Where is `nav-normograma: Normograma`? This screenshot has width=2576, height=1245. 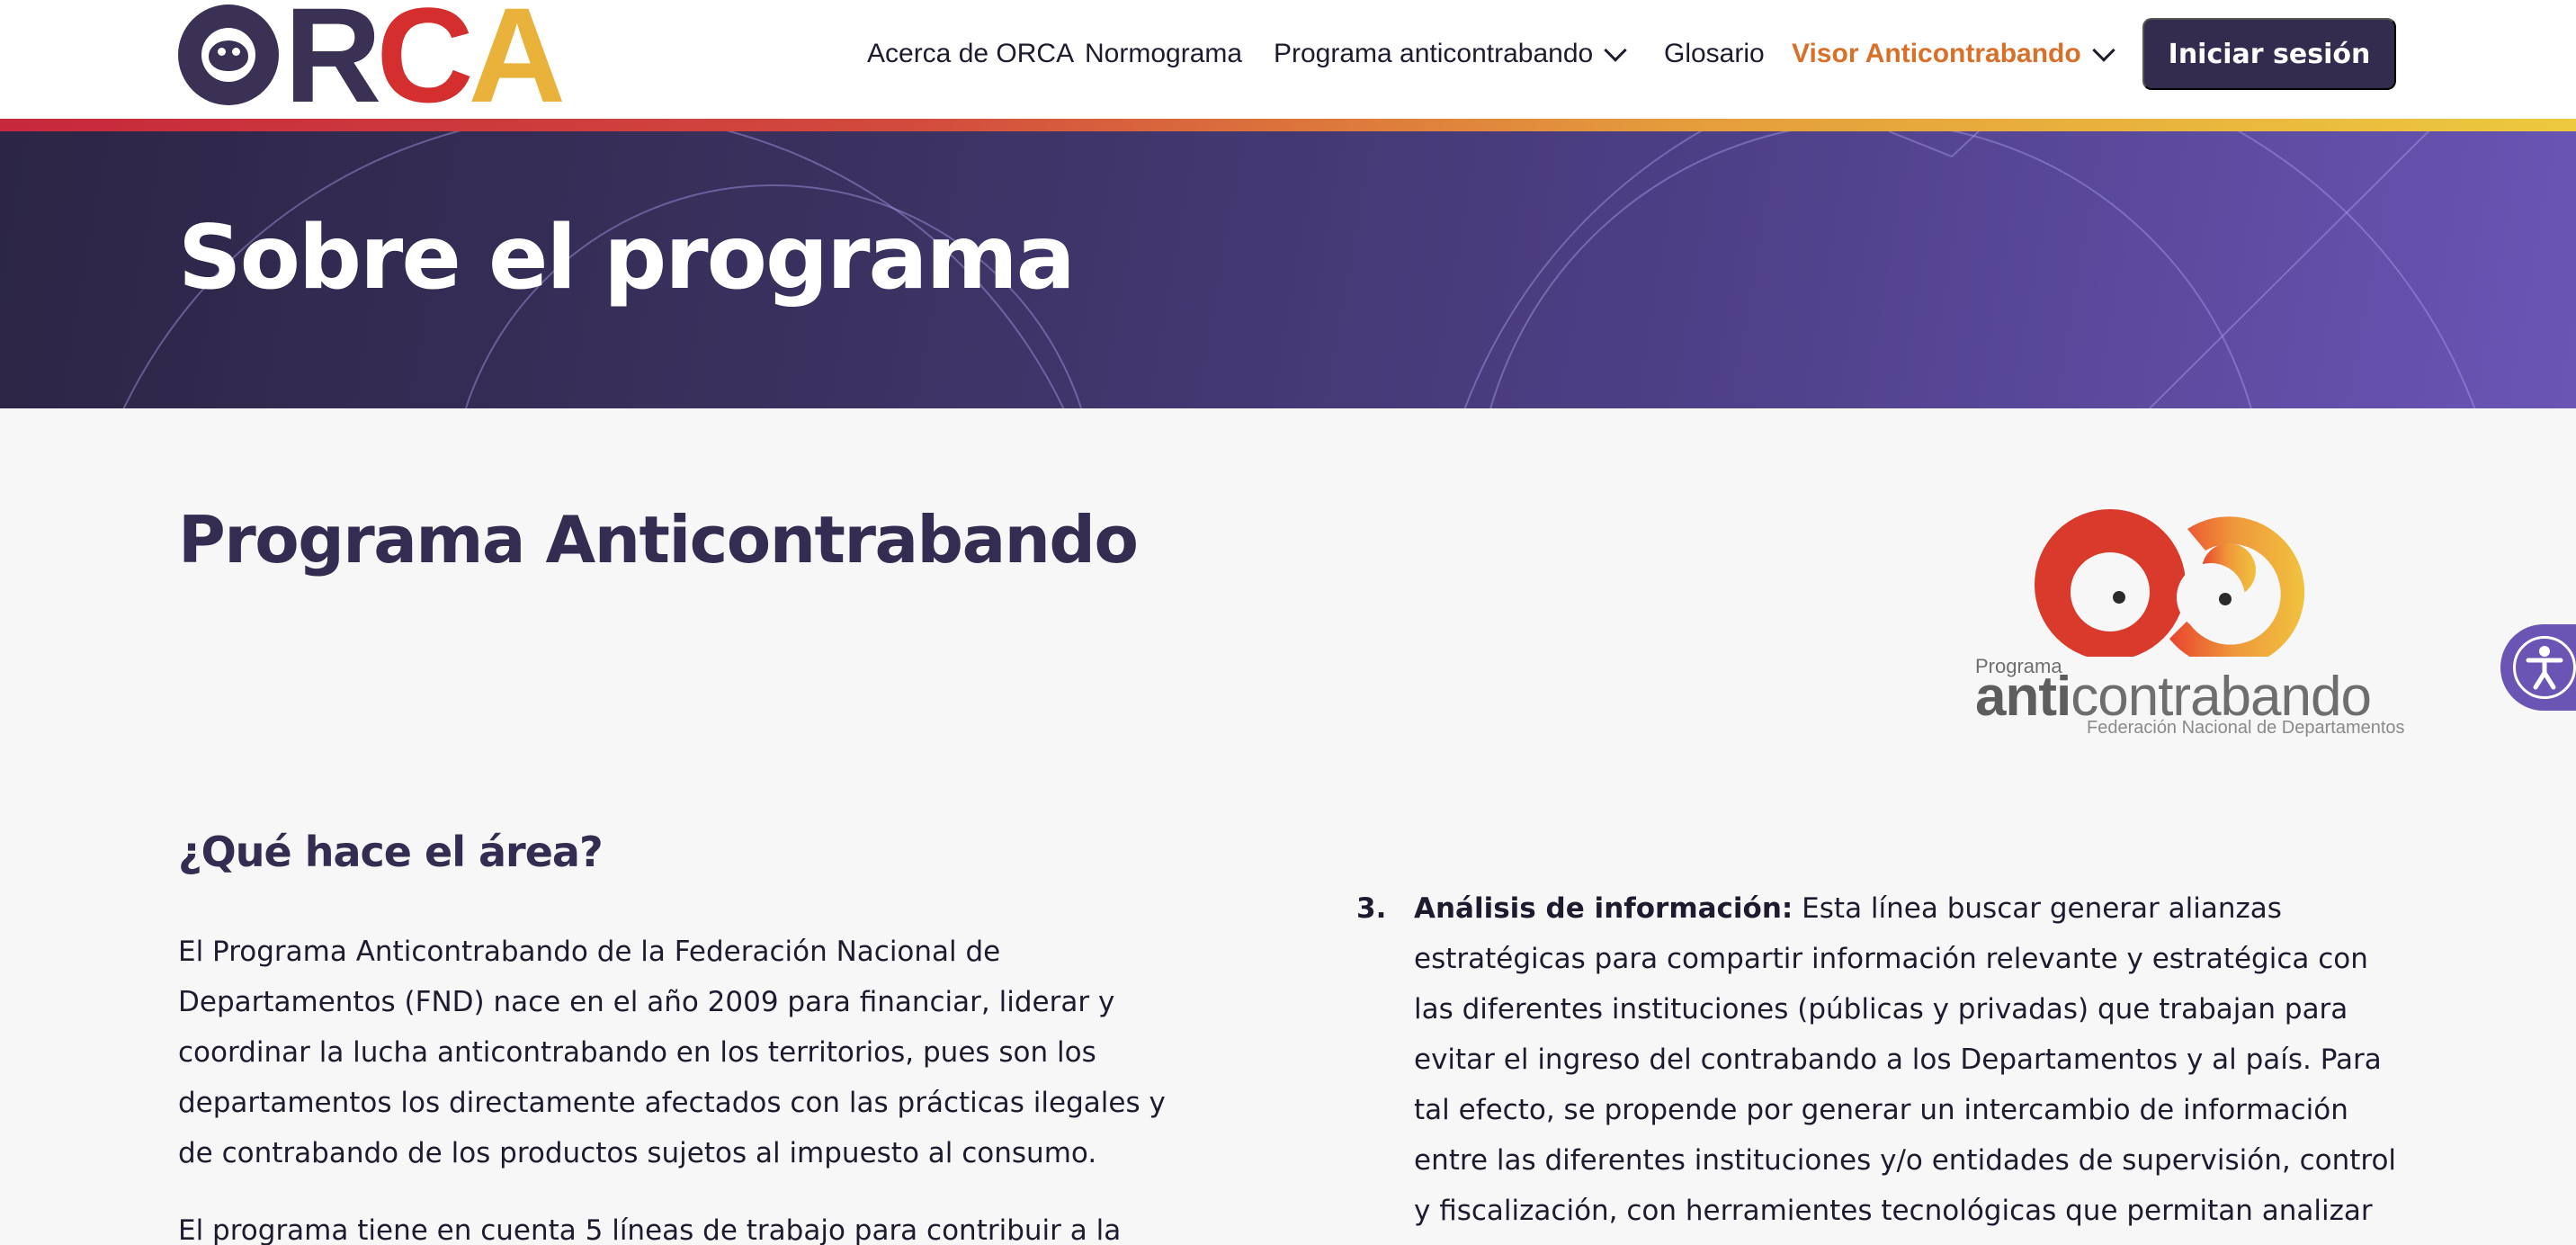 nav-normograma: Normograma is located at coordinates (1163, 54).